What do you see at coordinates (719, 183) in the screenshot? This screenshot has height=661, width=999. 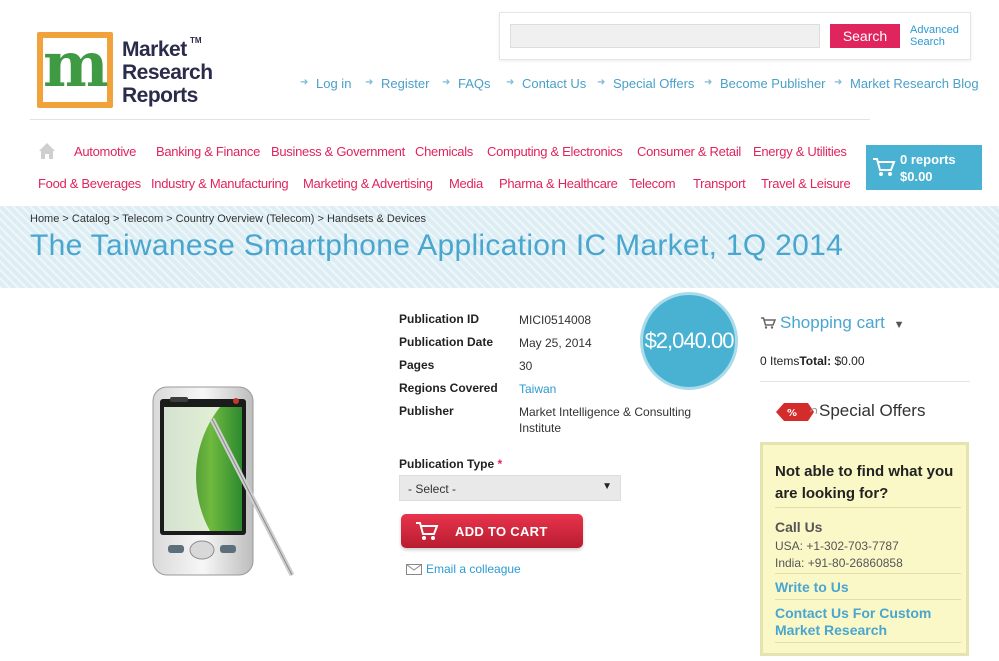 I see `category-transport: Transport` at bounding box center [719, 183].